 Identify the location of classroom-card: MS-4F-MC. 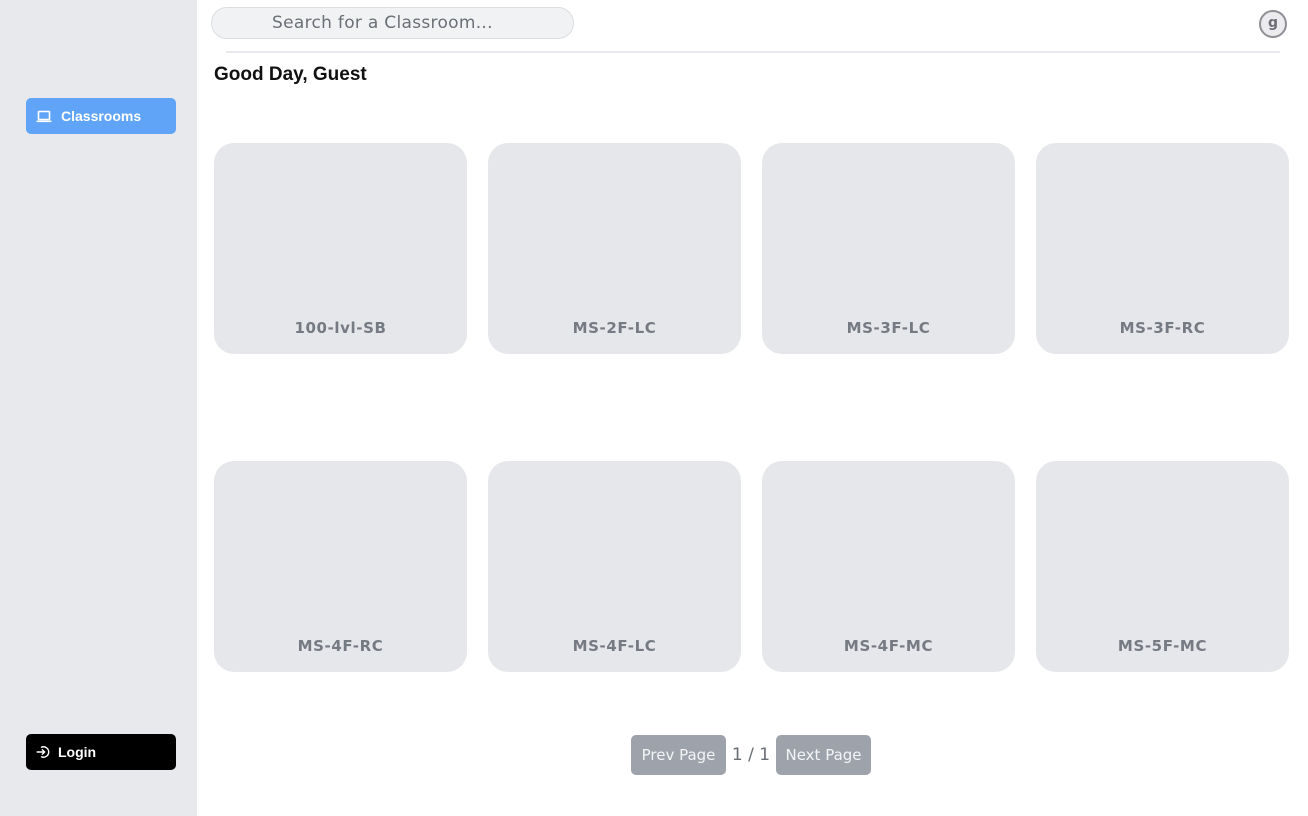
(888, 566).